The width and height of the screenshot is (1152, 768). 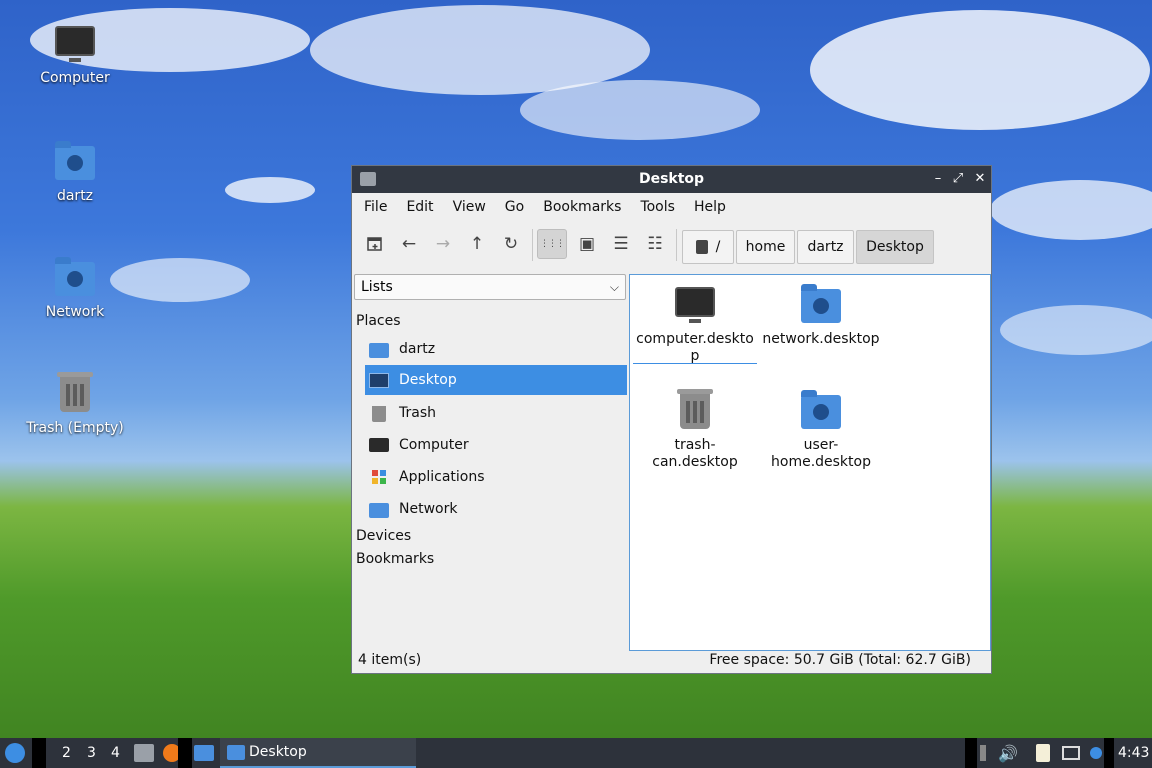 I want to click on folder-icon, so click(x=236, y=752).